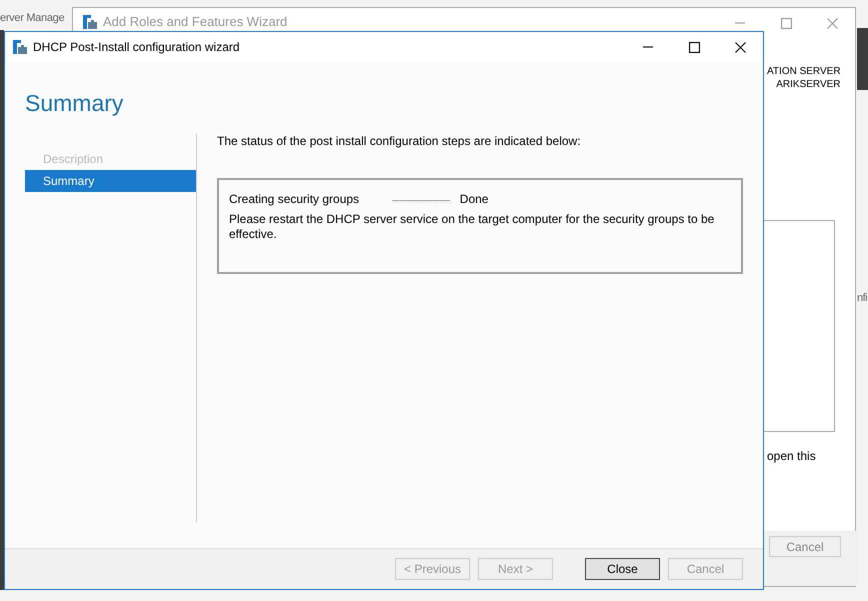  Describe the element at coordinates (805, 546) in the screenshot. I see `cancel-button: Cancel` at that location.